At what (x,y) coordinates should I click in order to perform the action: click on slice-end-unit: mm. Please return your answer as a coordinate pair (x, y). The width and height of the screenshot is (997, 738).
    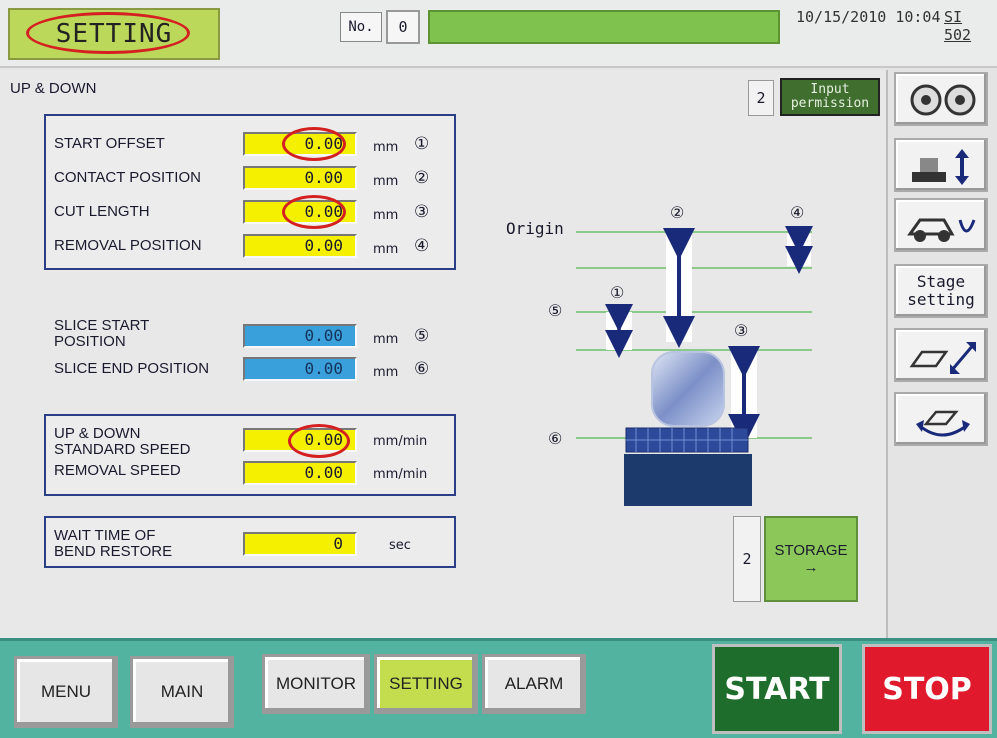
    Looking at the image, I should click on (386, 372).